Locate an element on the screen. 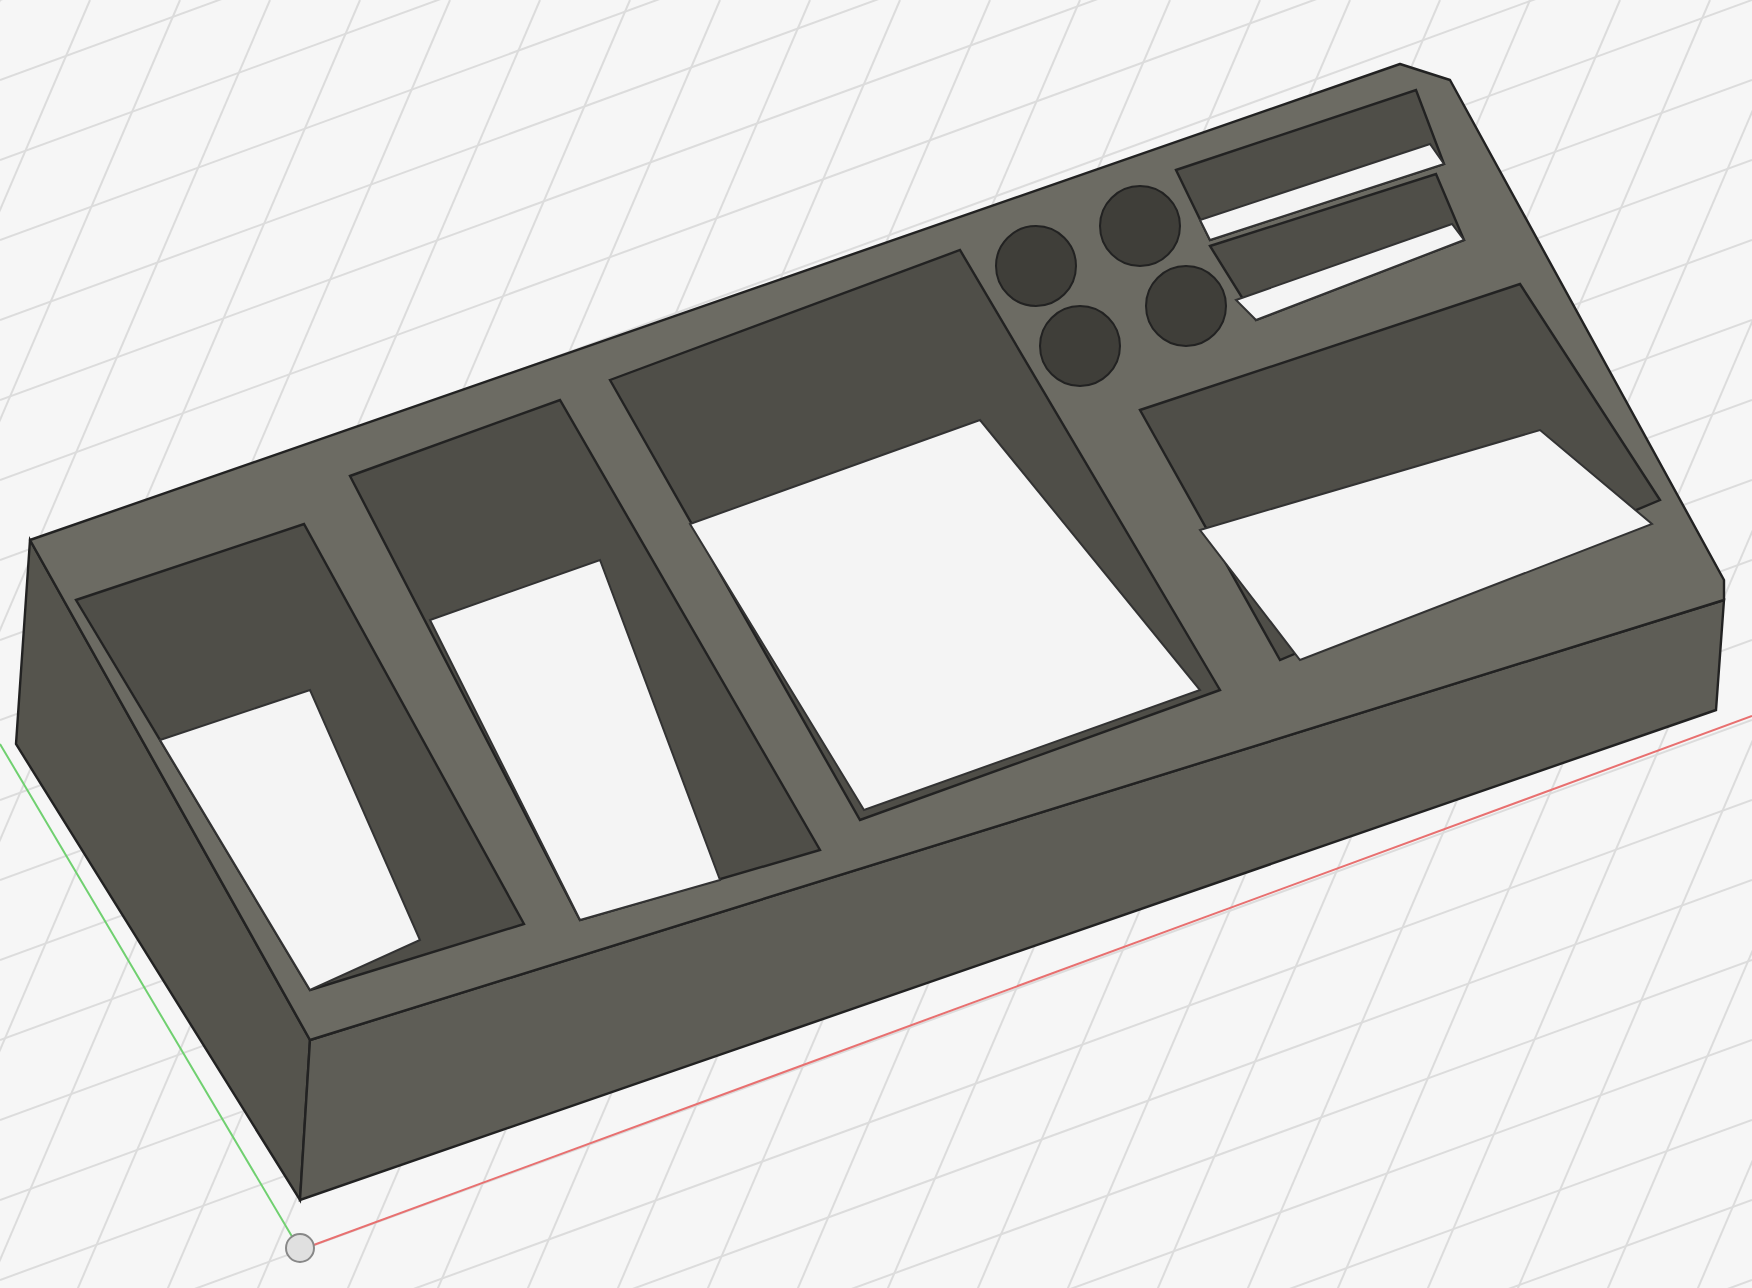  origin-icon is located at coordinates (300, 1248).